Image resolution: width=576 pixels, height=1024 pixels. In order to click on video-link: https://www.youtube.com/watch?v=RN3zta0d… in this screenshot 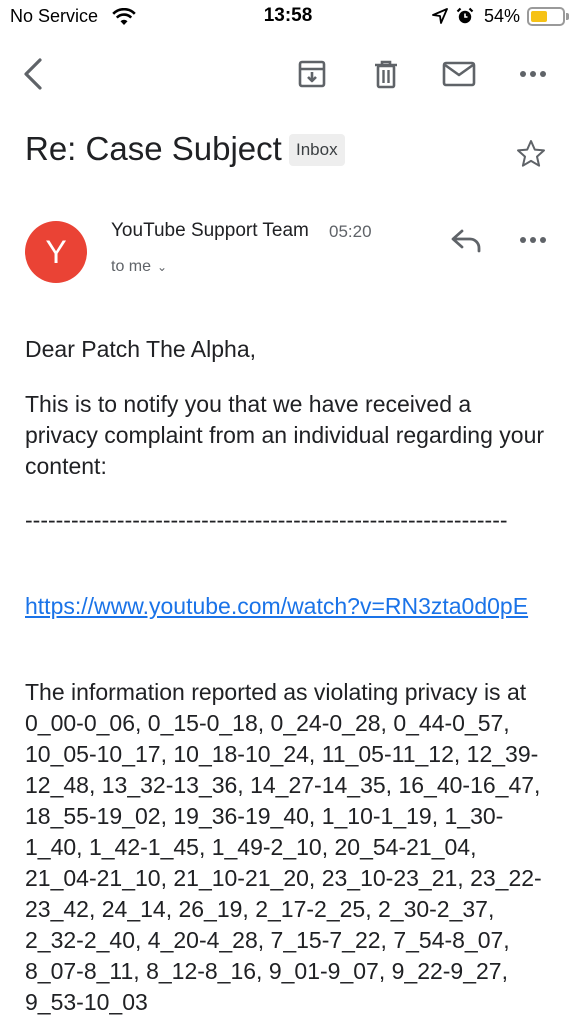, I will do `click(285, 606)`.